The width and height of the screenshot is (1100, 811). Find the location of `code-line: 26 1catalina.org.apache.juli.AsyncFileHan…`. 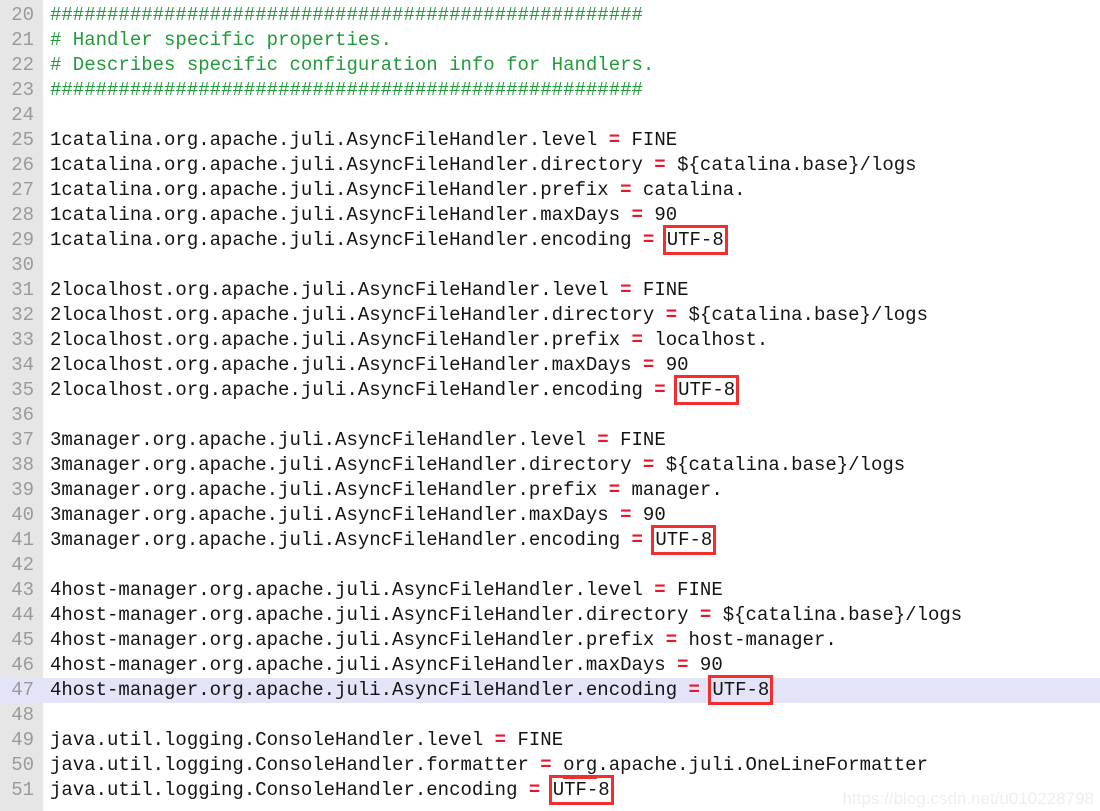

code-line: 26 1catalina.org.apache.juli.AsyncFileHan… is located at coordinates (550, 165).